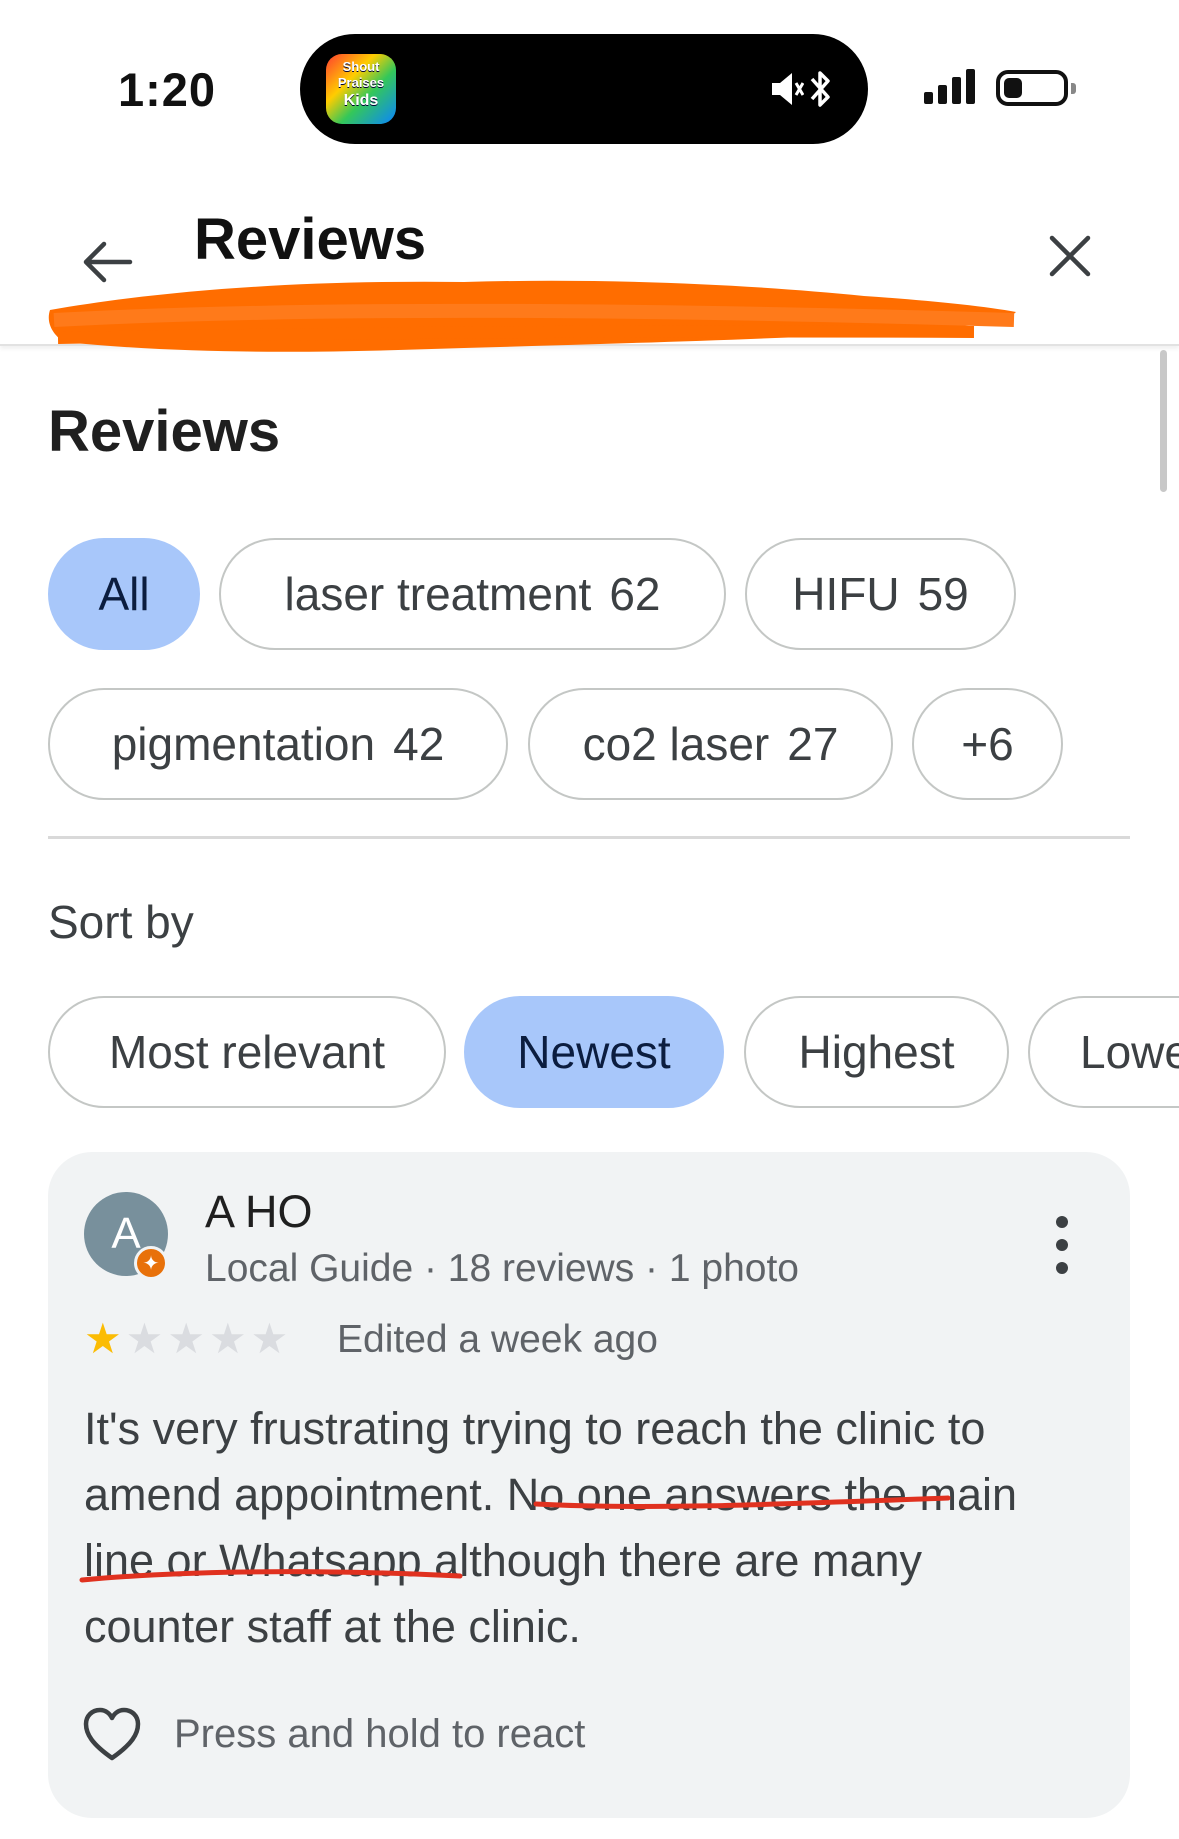  Describe the element at coordinates (1062, 1245) in the screenshot. I see `more-options-icon` at that location.